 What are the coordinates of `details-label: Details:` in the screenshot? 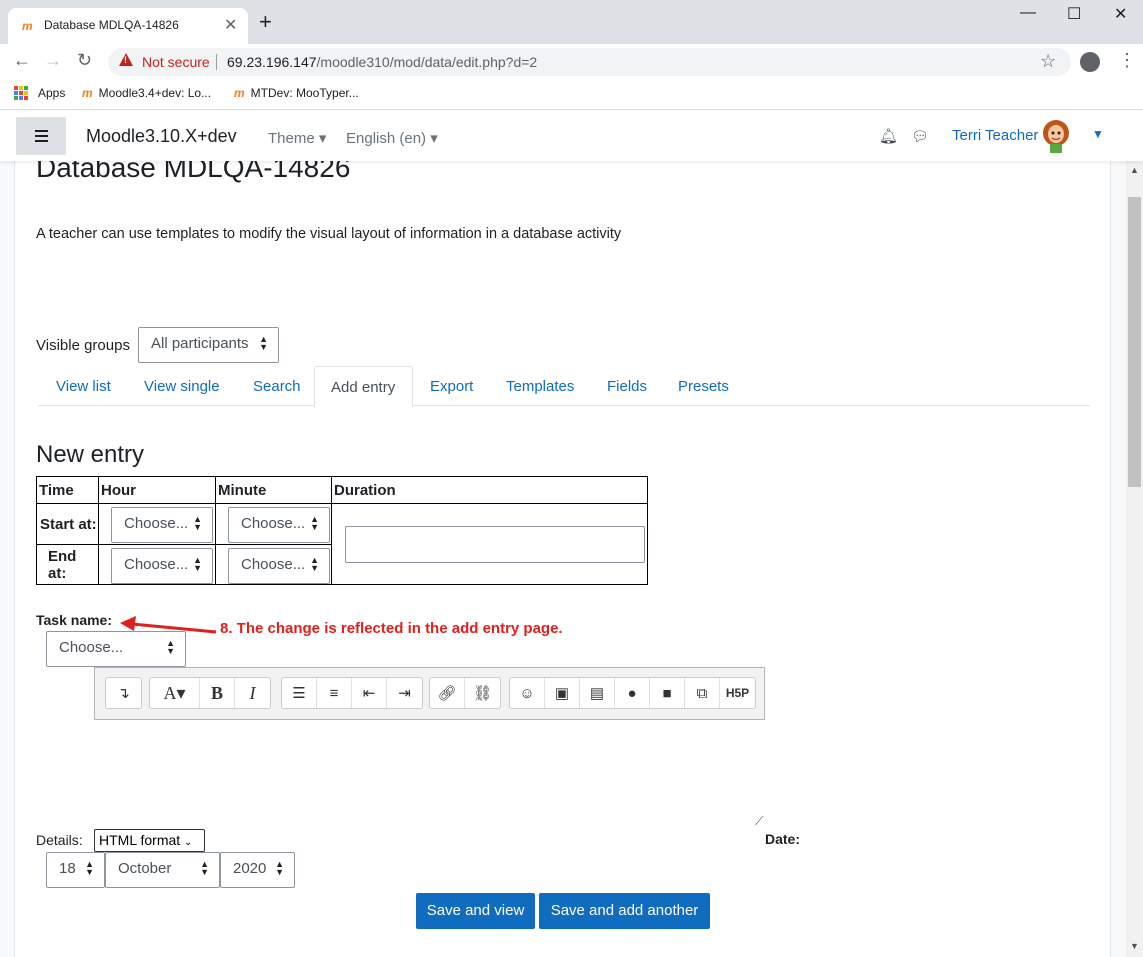 It's located at (59, 840).